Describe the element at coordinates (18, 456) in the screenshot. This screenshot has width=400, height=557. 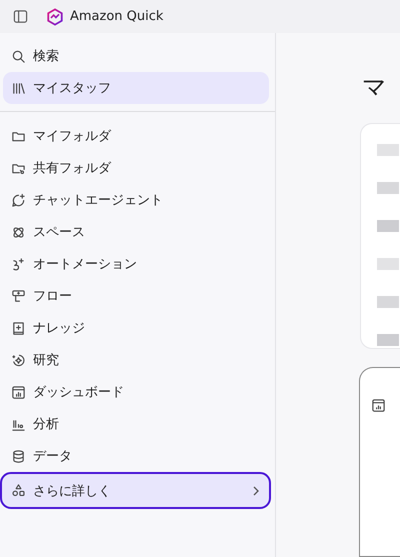
I see `data-icon` at that location.